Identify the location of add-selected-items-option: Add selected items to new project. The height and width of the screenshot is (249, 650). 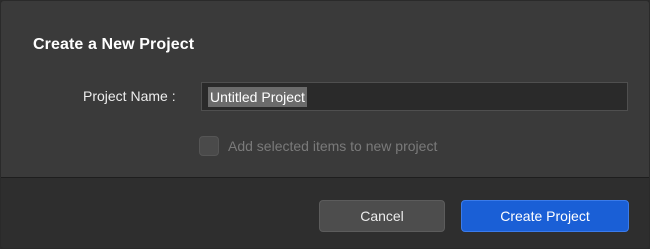
(318, 146).